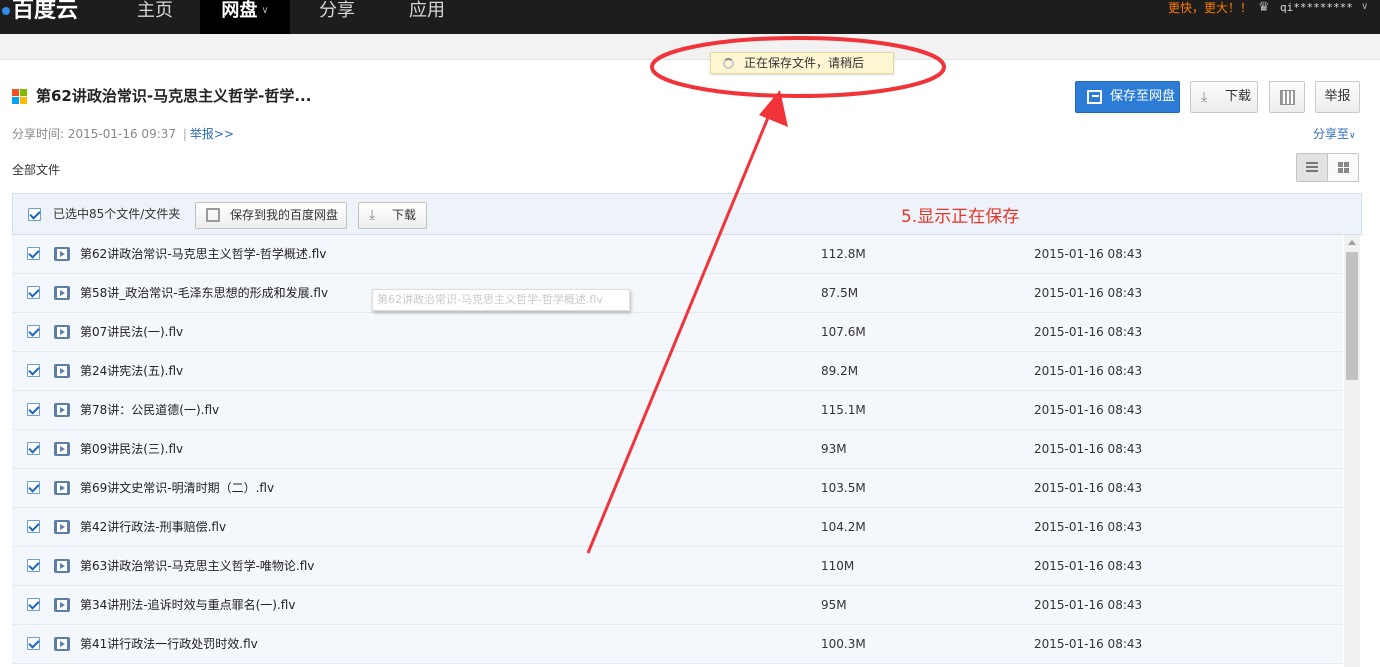 The width and height of the screenshot is (1380, 667). I want to click on download-button: ⤓ 下载, so click(1224, 97).